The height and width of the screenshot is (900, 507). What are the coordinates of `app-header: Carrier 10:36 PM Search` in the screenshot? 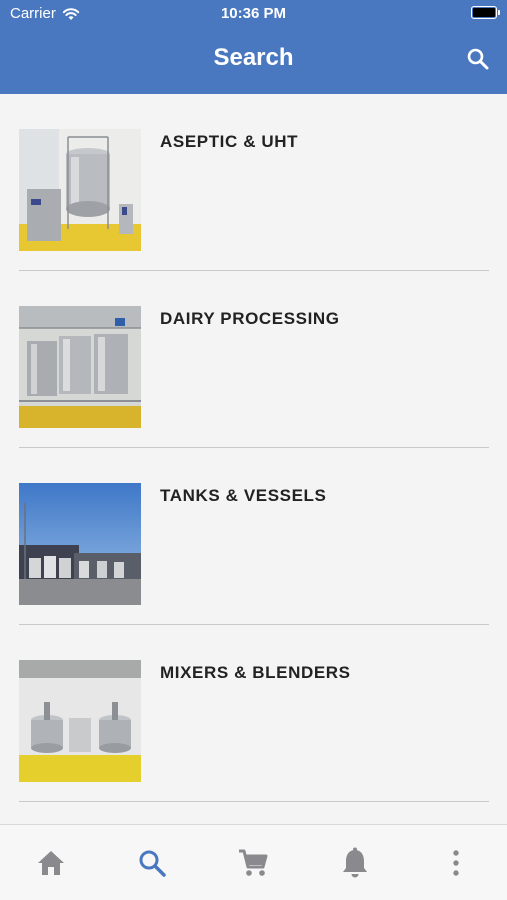 It's located at (253, 47).